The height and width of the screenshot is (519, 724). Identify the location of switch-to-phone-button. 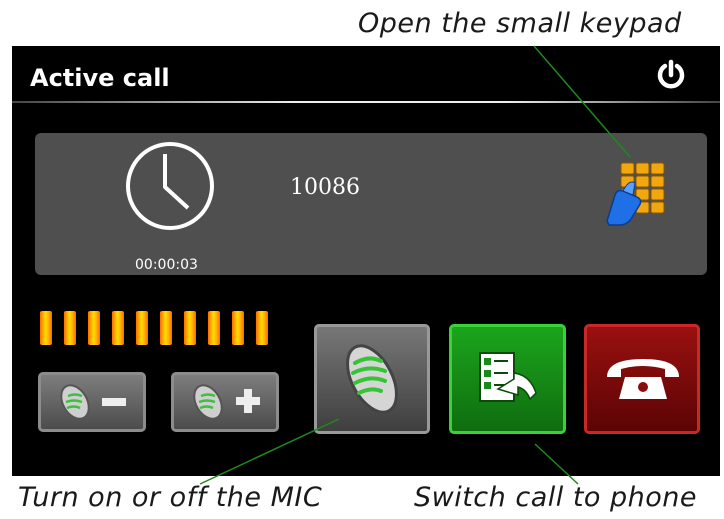
(507, 379).